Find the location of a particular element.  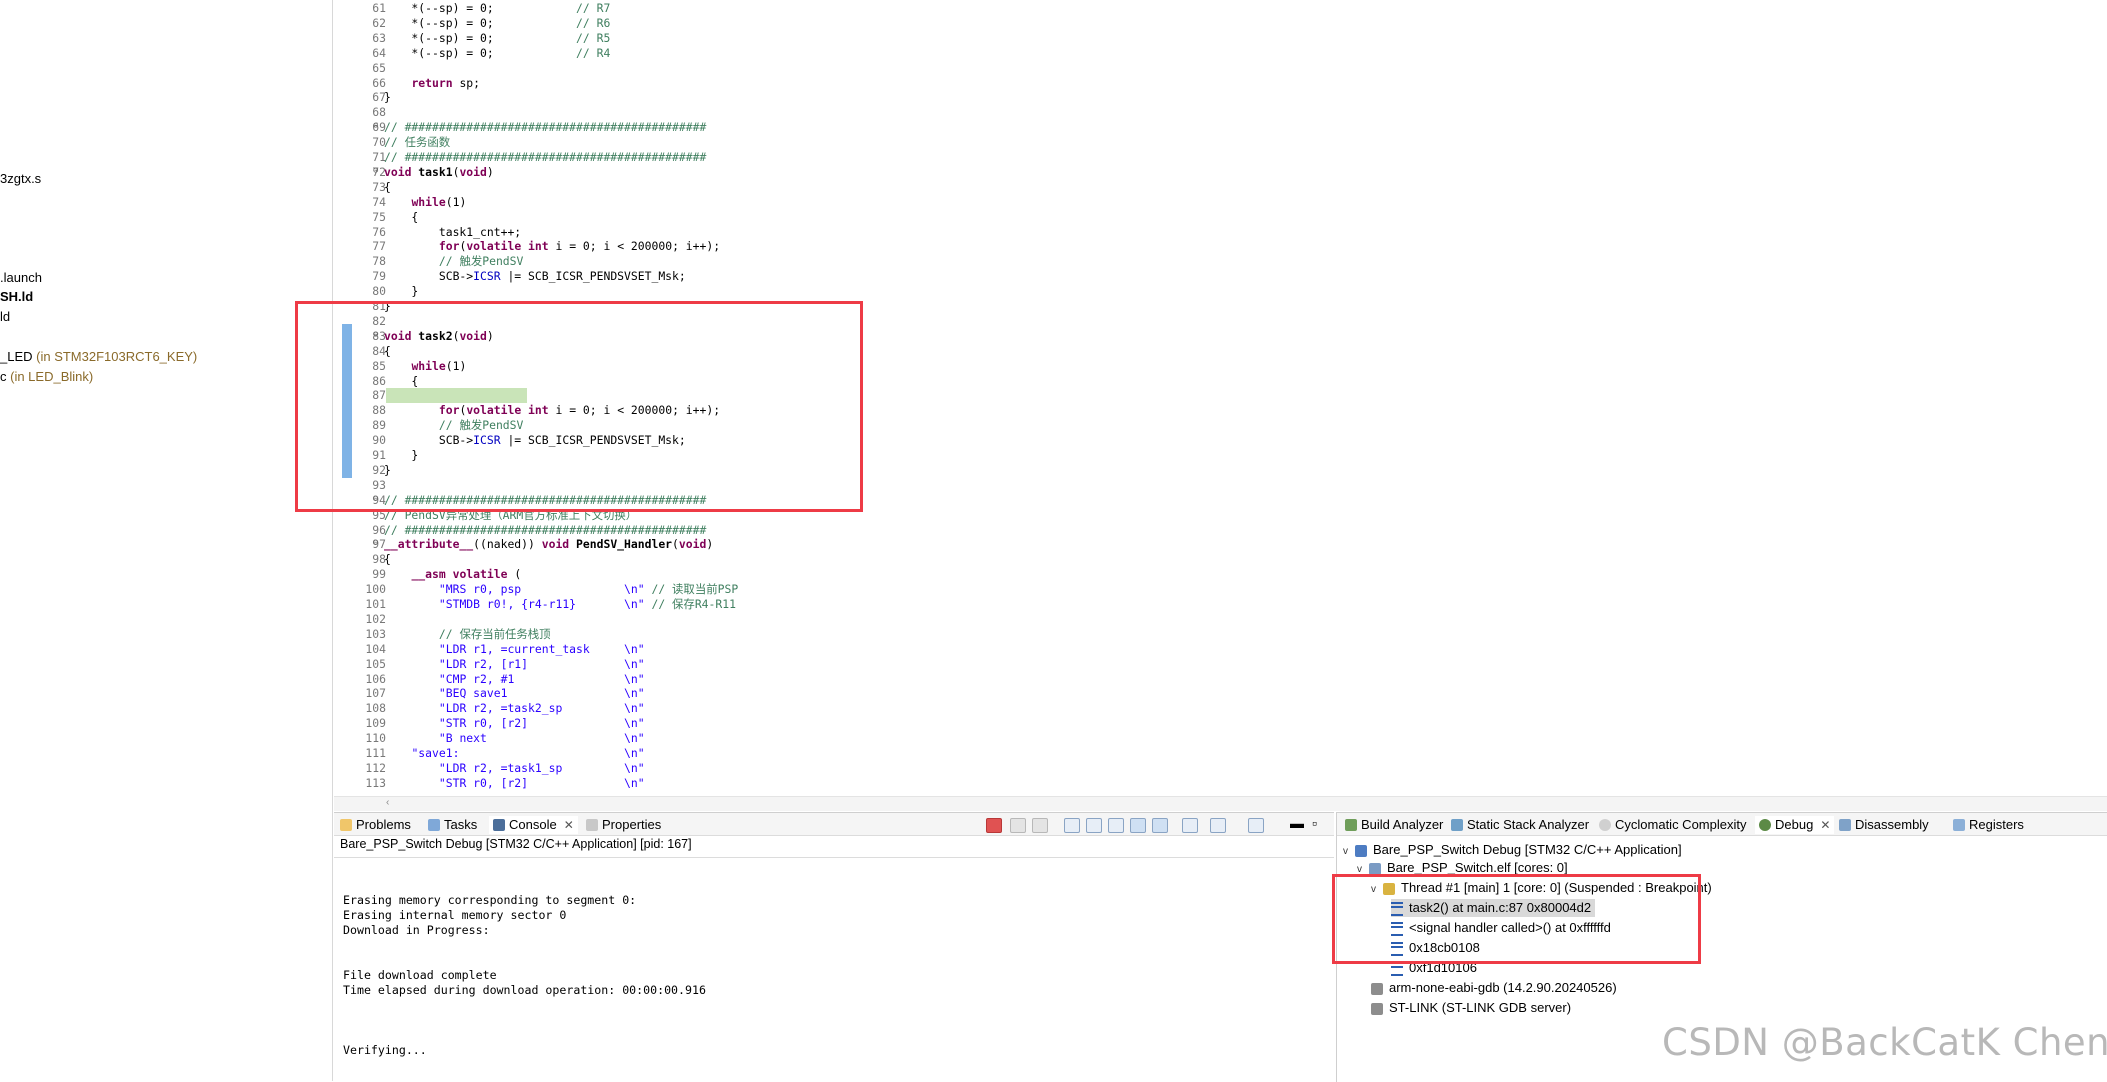

line-number: 73 is located at coordinates (379, 186).